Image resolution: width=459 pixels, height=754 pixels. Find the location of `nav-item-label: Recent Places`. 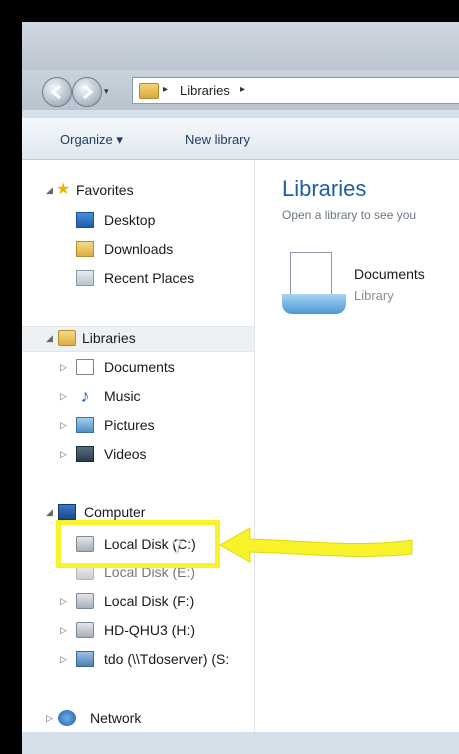

nav-item-label: Recent Places is located at coordinates (149, 278).